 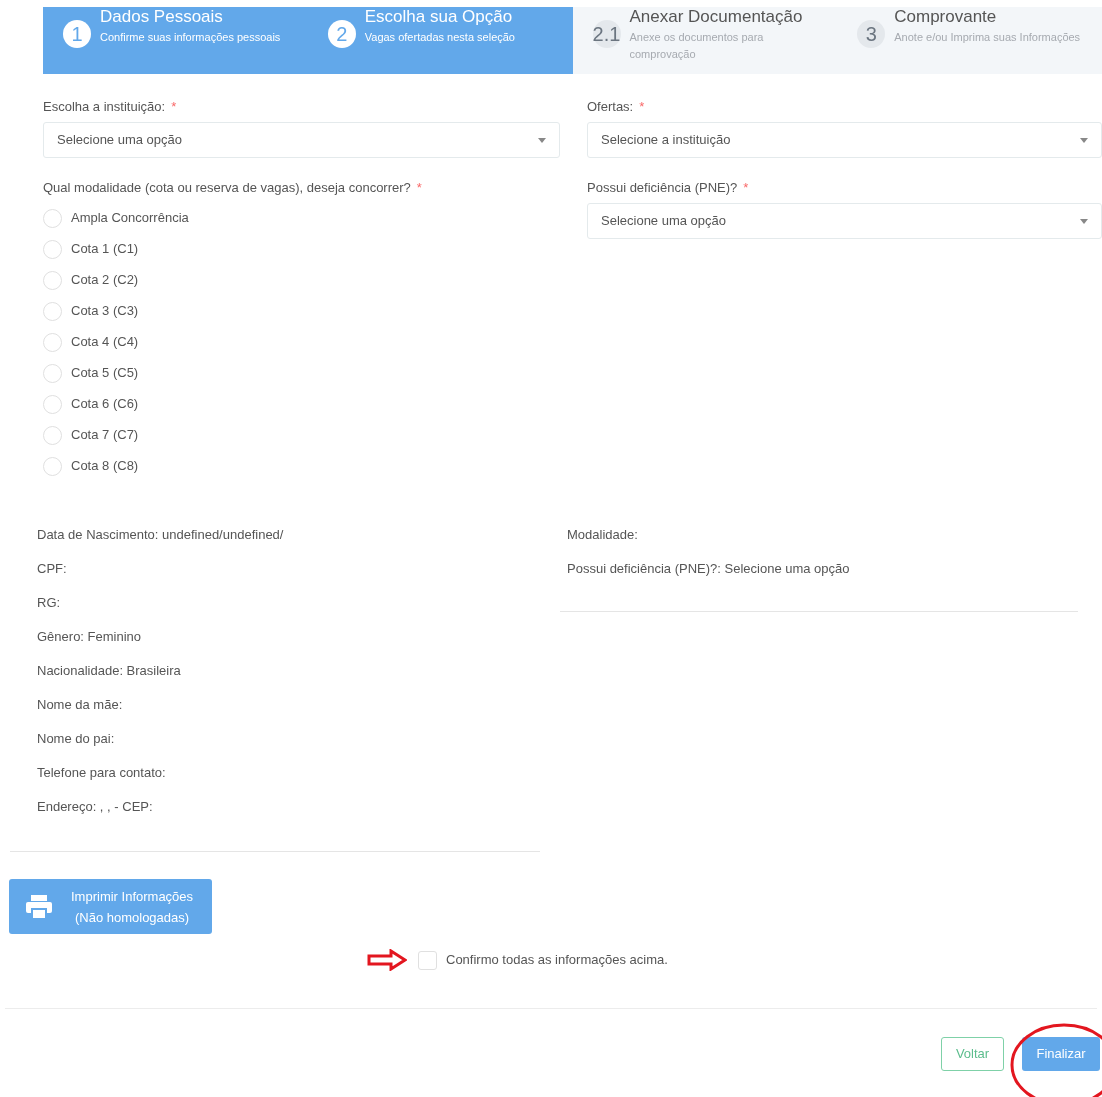 I want to click on radio-label: Ampla Concorrência, so click(x=130, y=218).